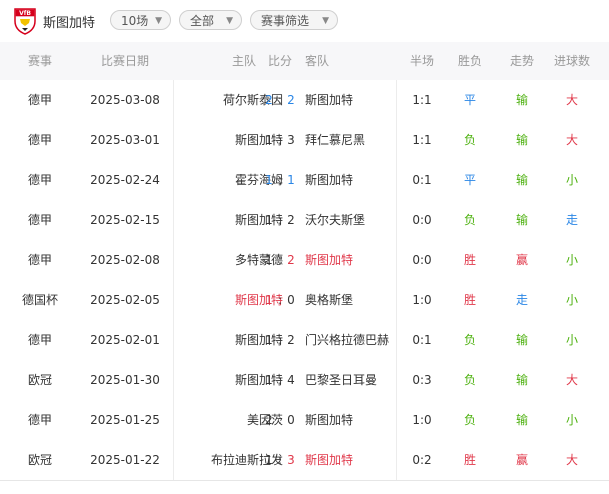  I want to click on col-result: 胜负, so click(469, 61).